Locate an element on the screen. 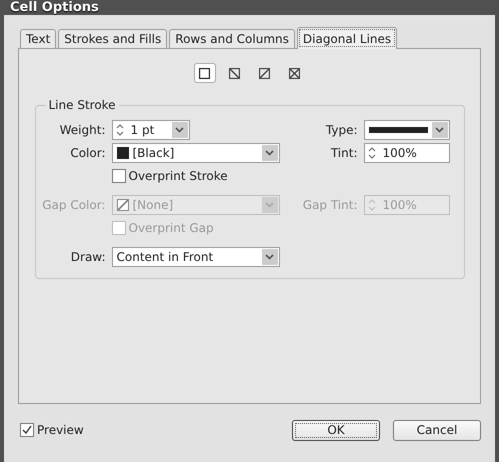 The image size is (499, 462). checkbox-label: Preview is located at coordinates (60, 430).